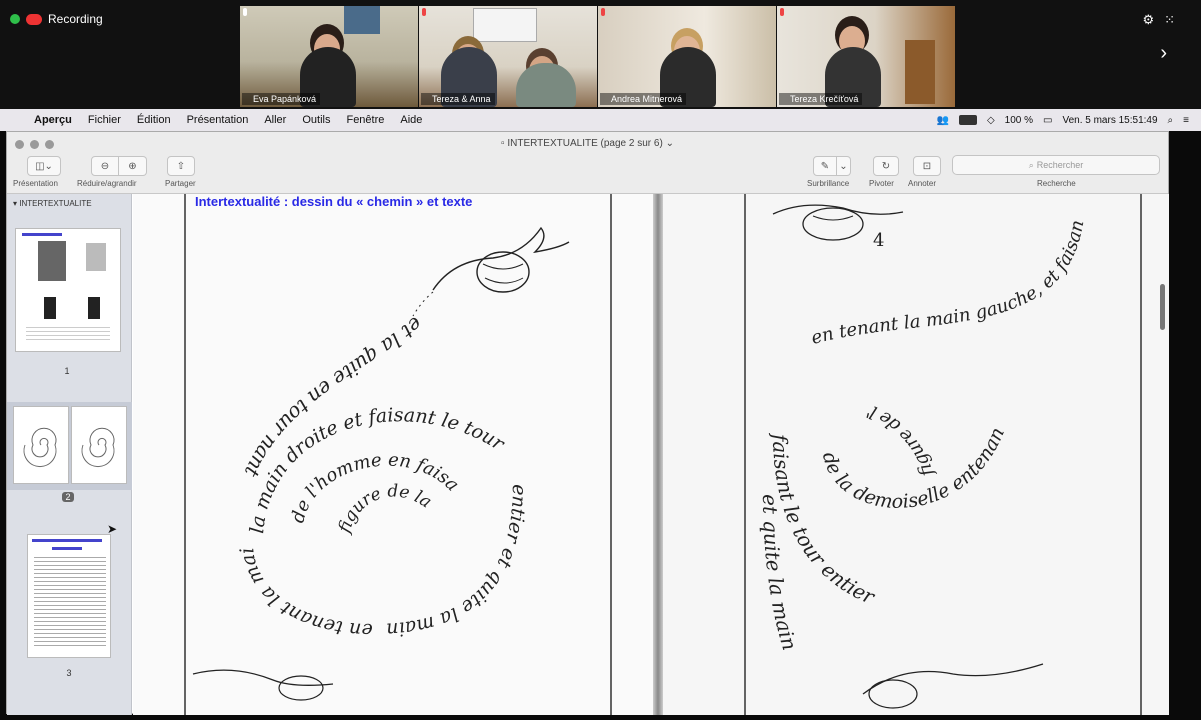  I want to click on svg-text: de l'homme en faisant, so click(298, 359).